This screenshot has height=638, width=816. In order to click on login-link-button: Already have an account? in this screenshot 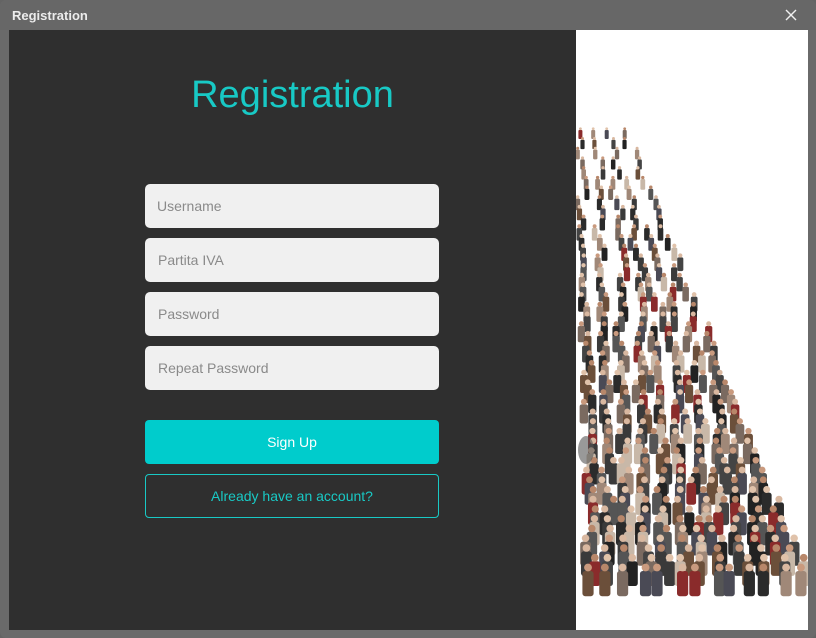, I will do `click(292, 496)`.